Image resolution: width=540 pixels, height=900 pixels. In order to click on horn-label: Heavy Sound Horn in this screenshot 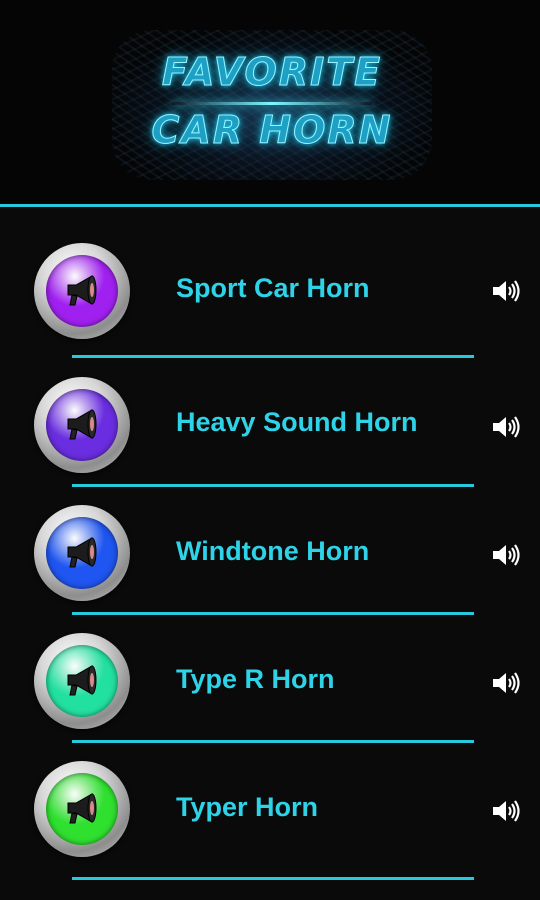, I will do `click(297, 422)`.